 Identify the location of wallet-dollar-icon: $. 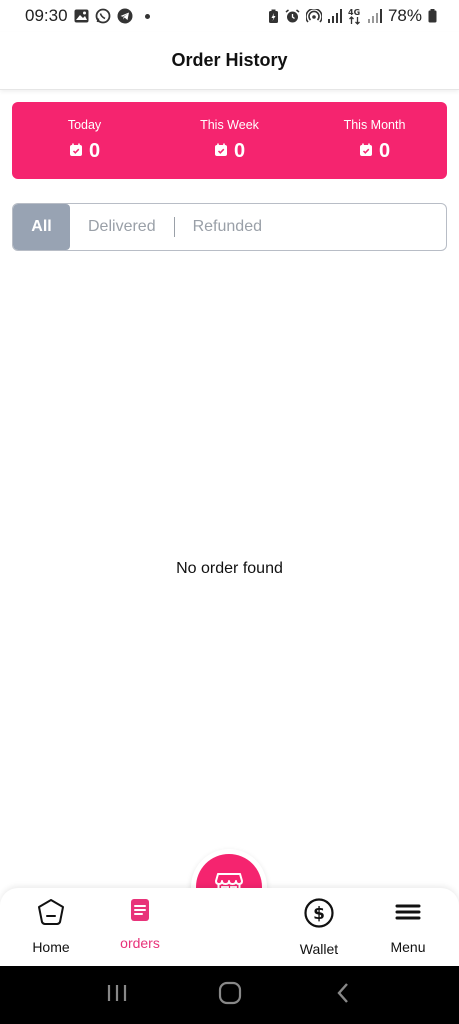
(319, 915).